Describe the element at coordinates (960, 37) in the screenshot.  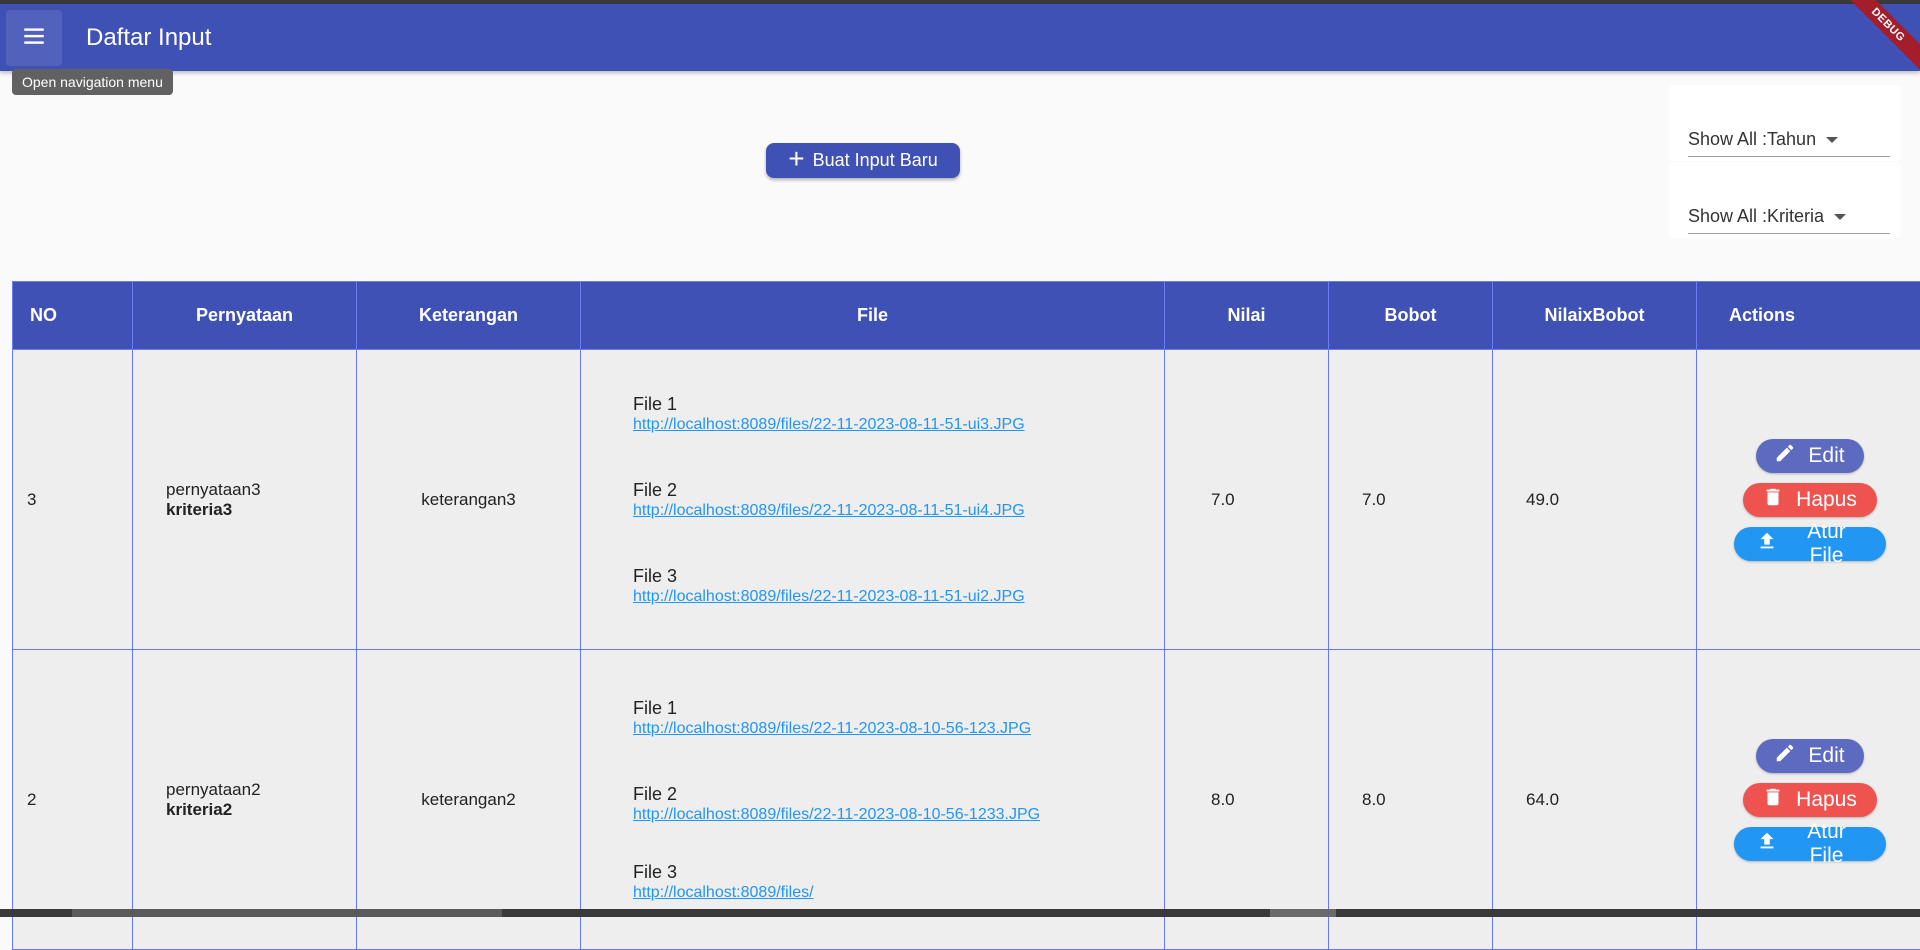
I see `app-bar: Daftar Input` at that location.